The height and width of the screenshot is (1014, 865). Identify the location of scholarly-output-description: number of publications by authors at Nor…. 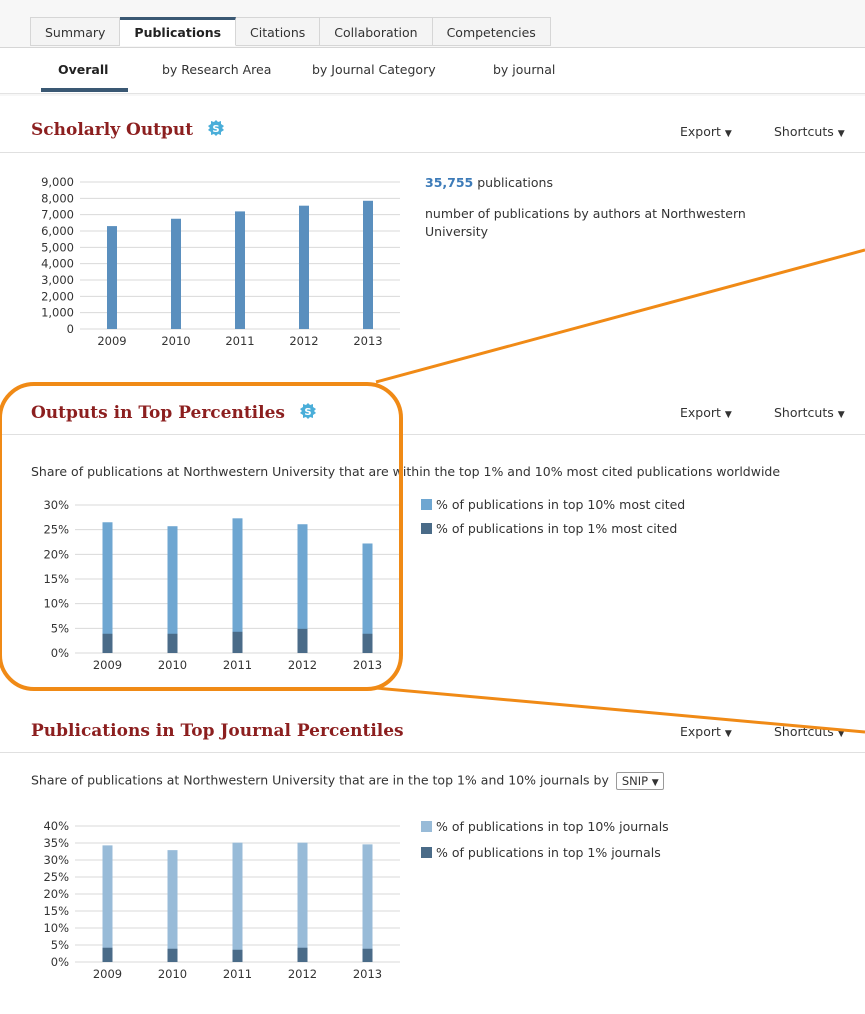
(585, 222).